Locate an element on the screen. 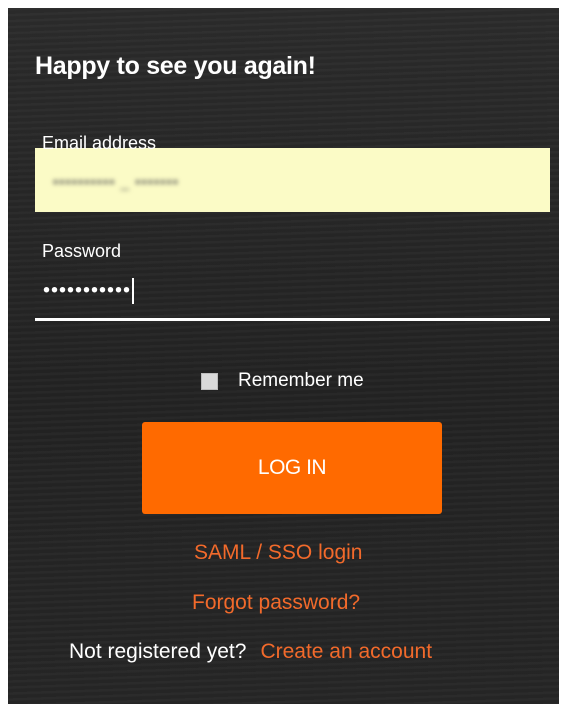 This screenshot has height=704, width=568. password-field: ••••••••••• is located at coordinates (292, 295).